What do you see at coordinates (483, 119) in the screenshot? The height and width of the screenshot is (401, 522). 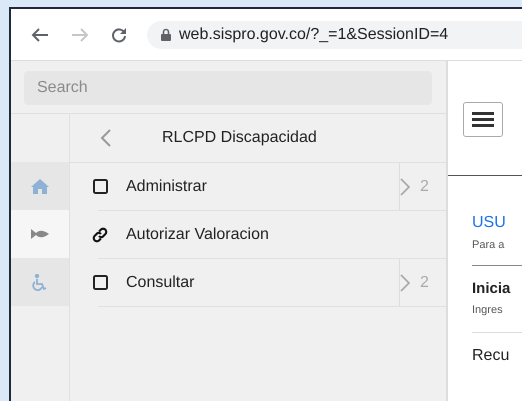 I see `menu-button` at bounding box center [483, 119].